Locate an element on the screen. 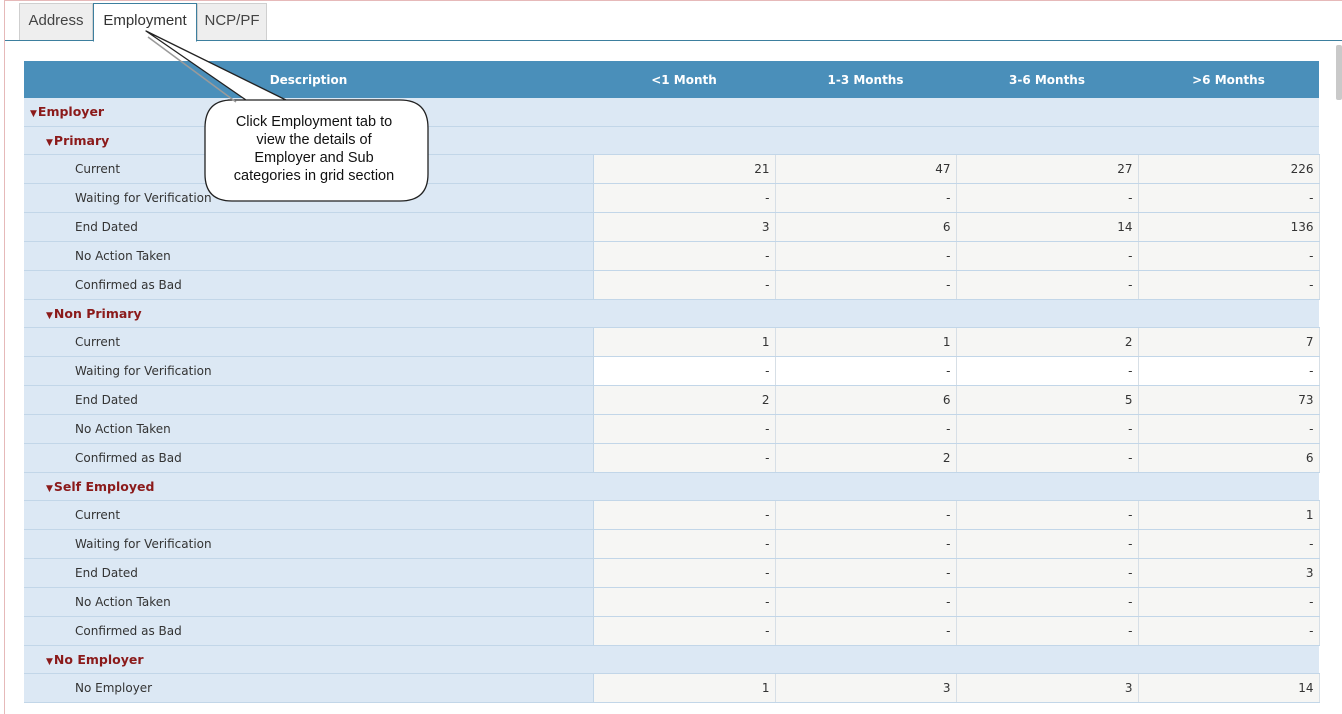 This screenshot has width=1342, height=714. table-row: Current - - -1 is located at coordinates (672, 515).